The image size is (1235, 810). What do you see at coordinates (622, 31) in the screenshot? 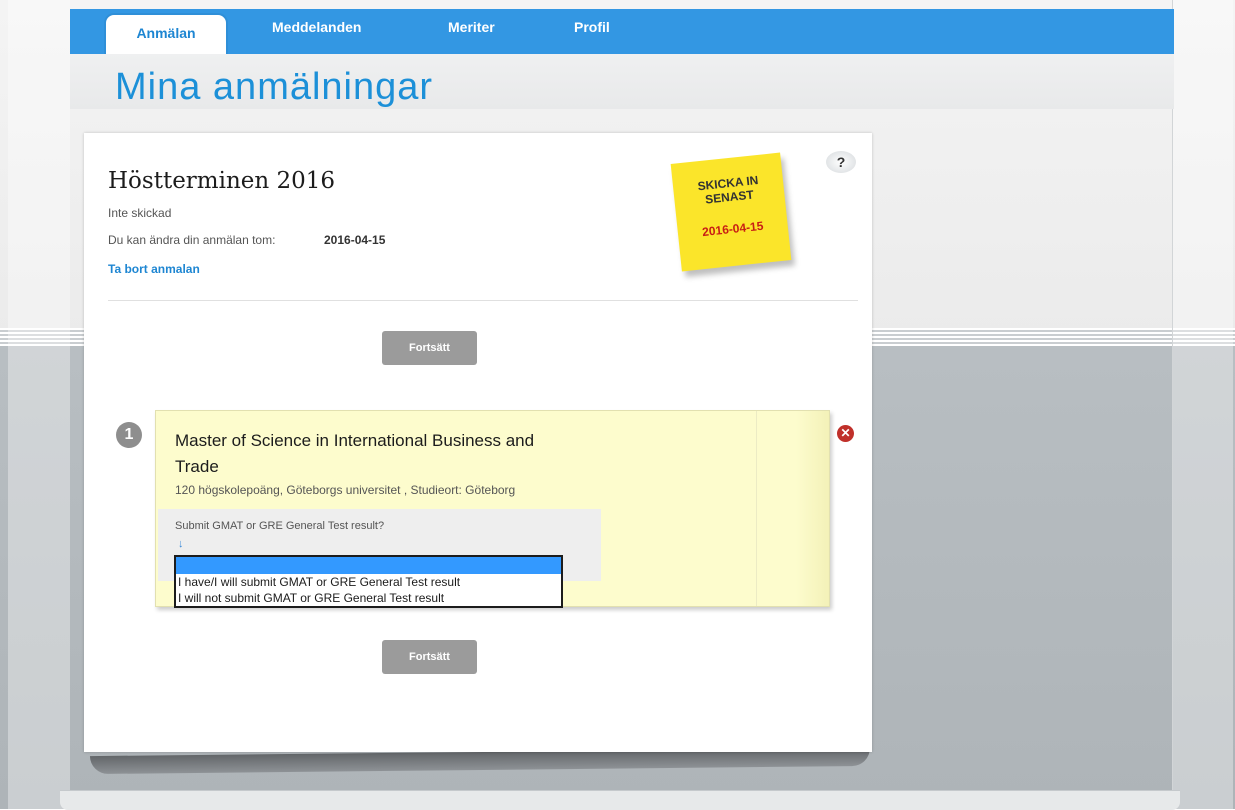
I see `nav-bar` at bounding box center [622, 31].